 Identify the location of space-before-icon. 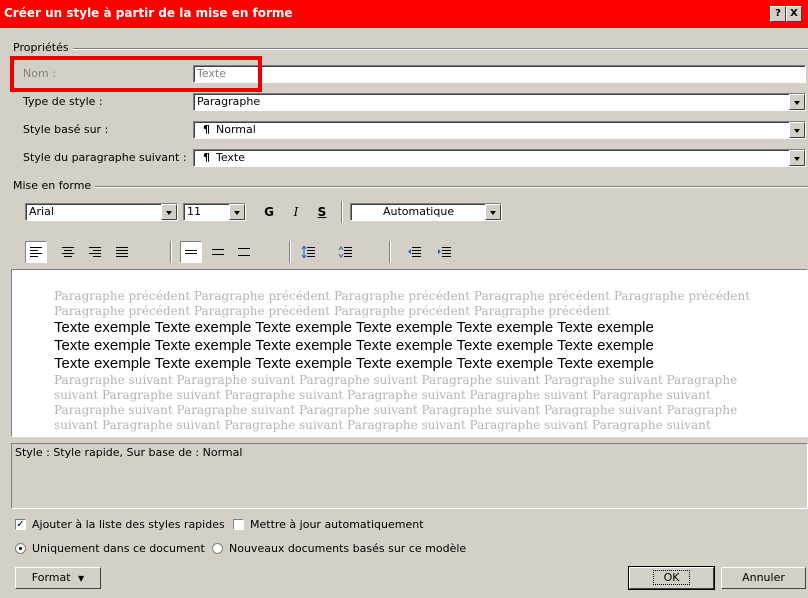
(308, 252).